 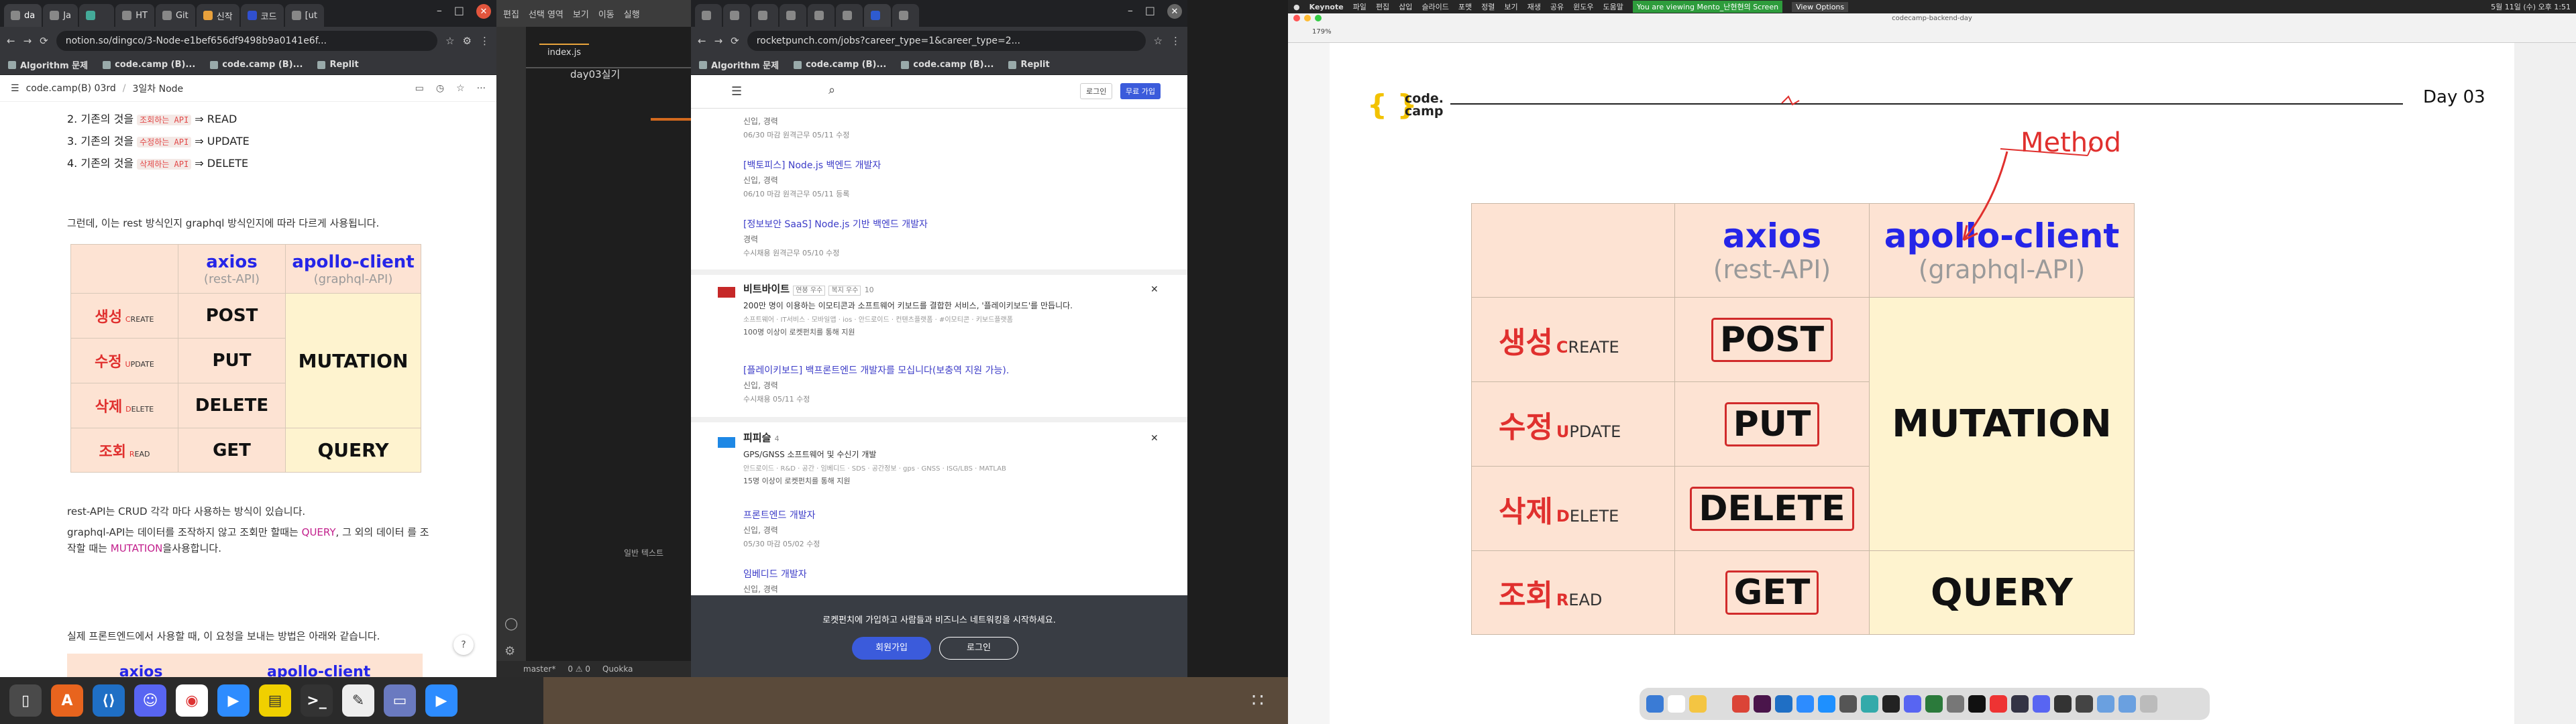 What do you see at coordinates (1096, 91) in the screenshot?
I see `login-button: 로그인` at bounding box center [1096, 91].